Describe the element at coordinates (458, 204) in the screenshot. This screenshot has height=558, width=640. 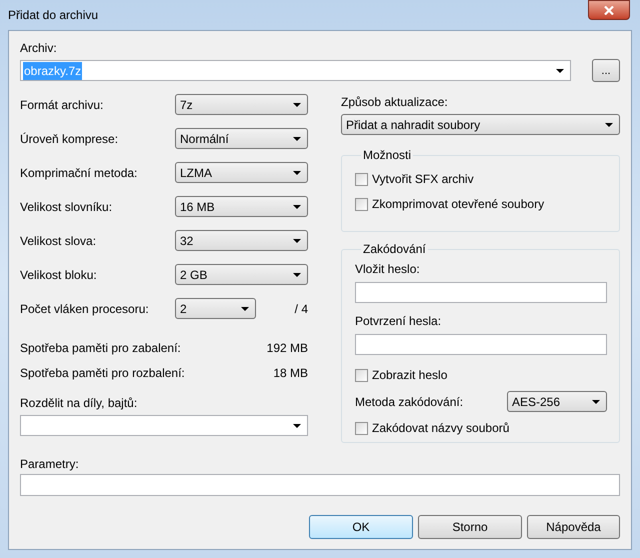
I see `checkbox-label: Zkomprimovat otevřené soubory` at that location.